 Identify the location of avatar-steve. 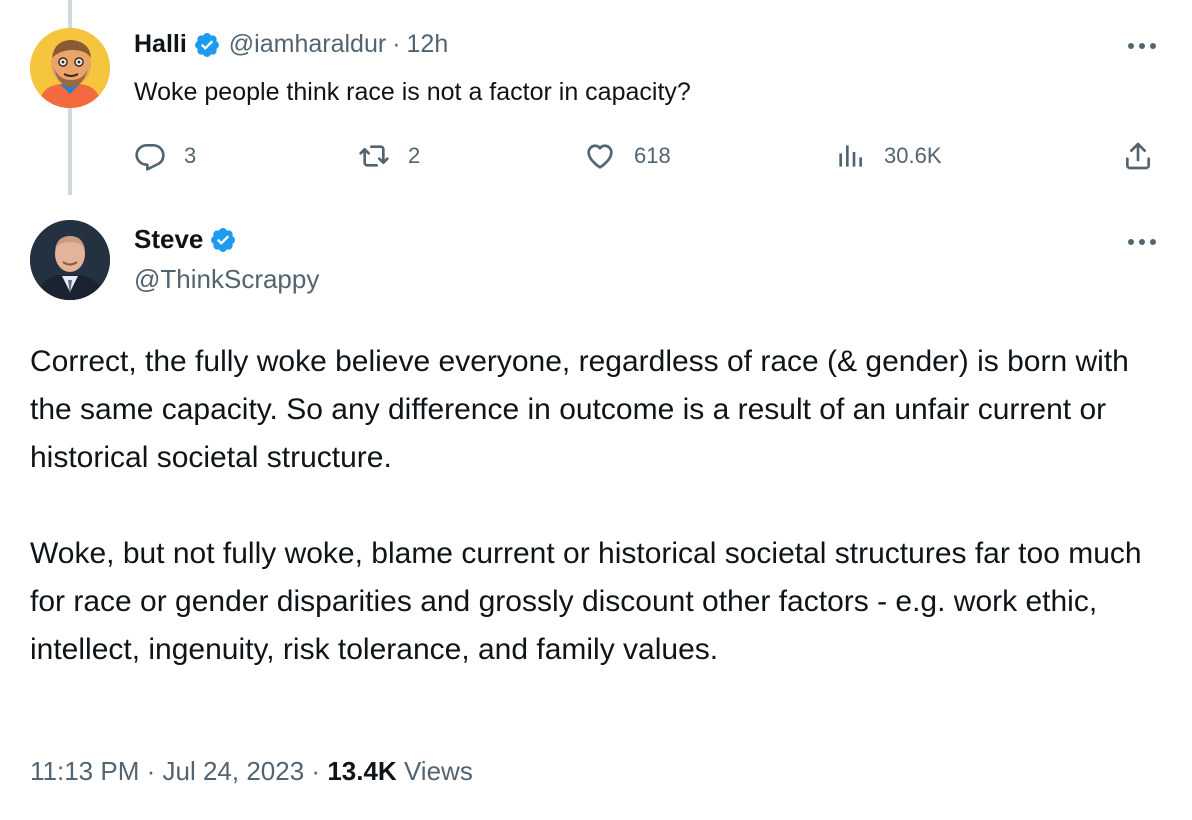
(70, 260).